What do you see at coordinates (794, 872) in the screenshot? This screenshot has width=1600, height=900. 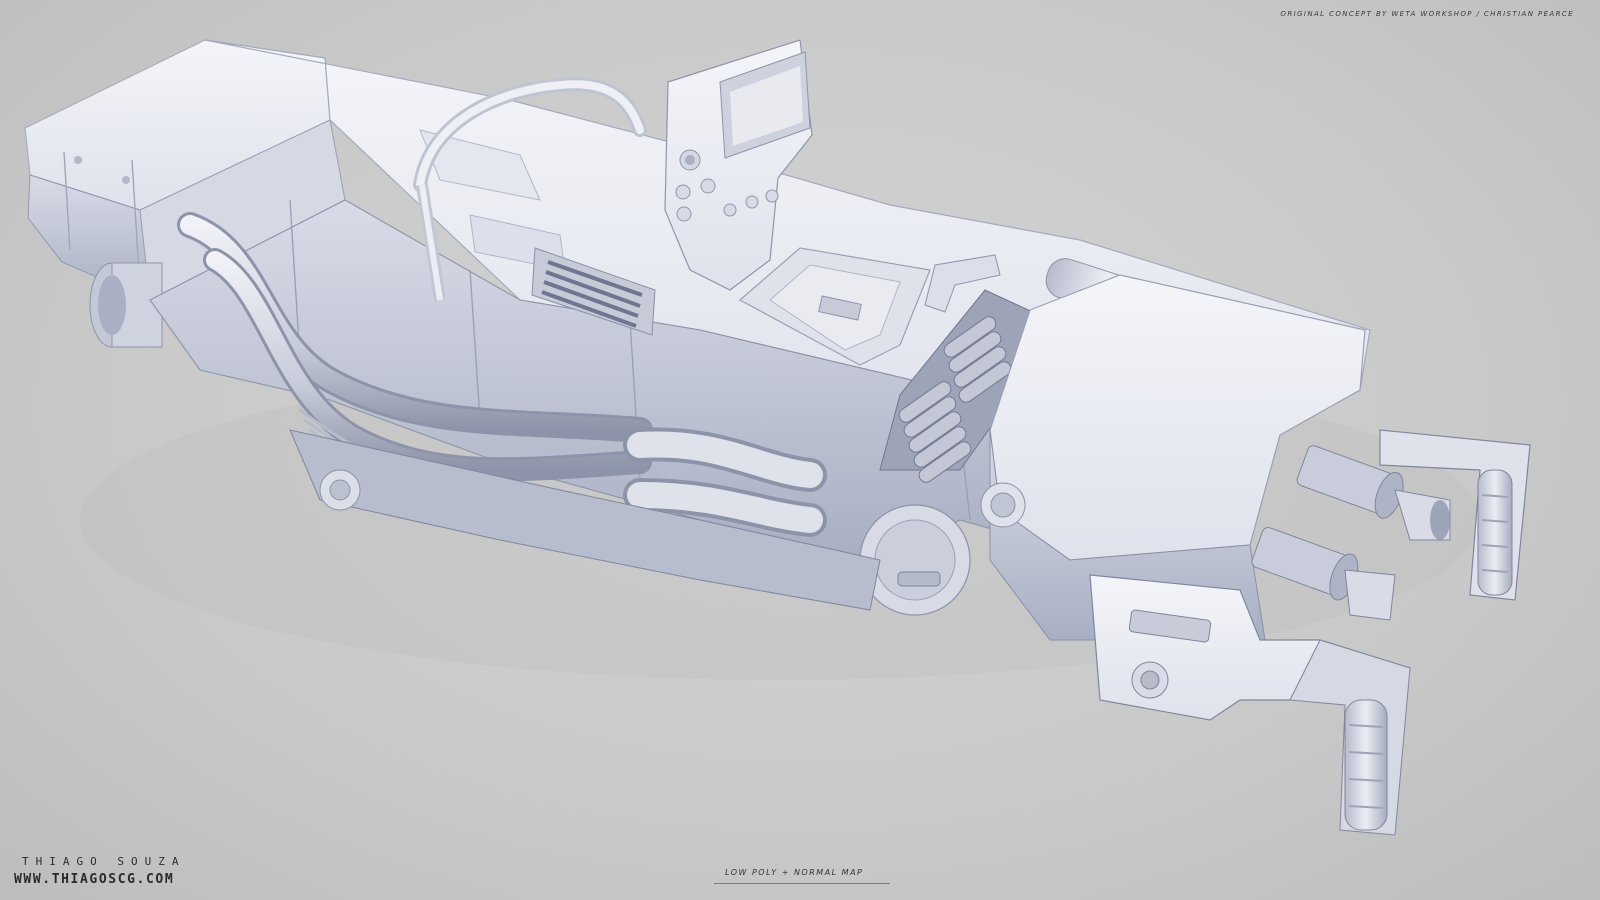 I see `render-caption: LOW POLY + NORMAL MAP` at bounding box center [794, 872].